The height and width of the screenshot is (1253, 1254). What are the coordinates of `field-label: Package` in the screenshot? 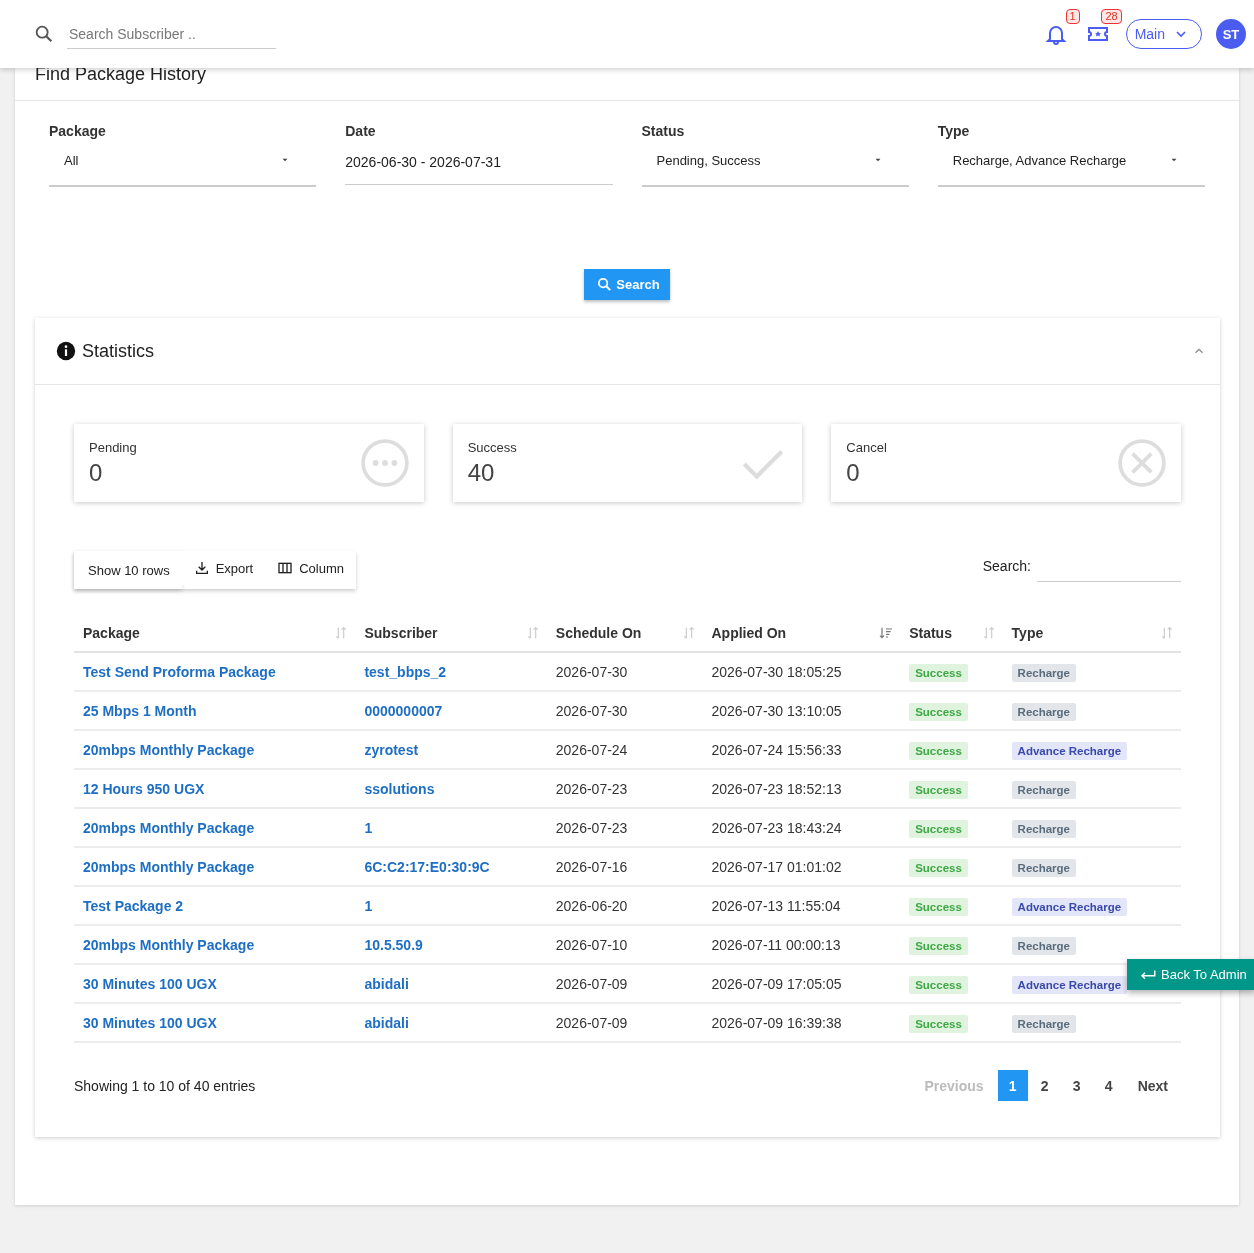 It's located at (78, 131).